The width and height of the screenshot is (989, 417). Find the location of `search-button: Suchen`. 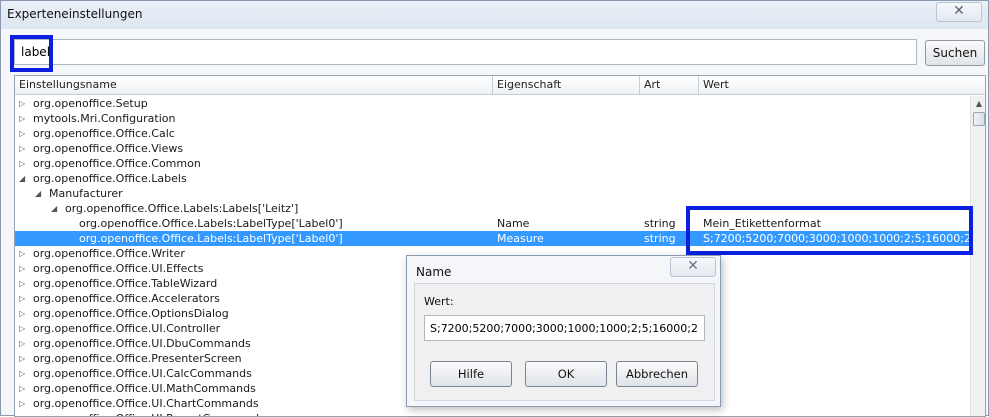

search-button: Suchen is located at coordinates (955, 53).